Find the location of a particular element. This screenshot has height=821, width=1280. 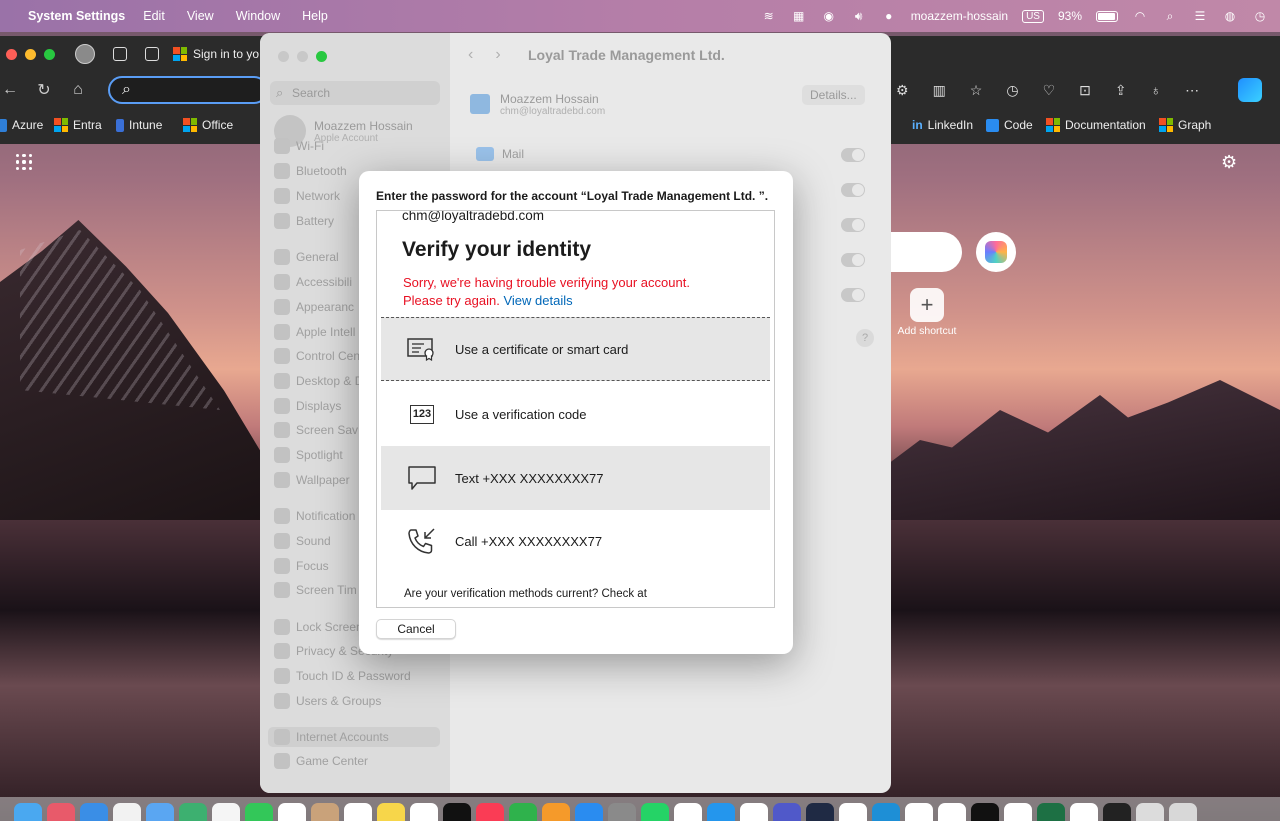

app-store-icon is located at coordinates (589, 812).